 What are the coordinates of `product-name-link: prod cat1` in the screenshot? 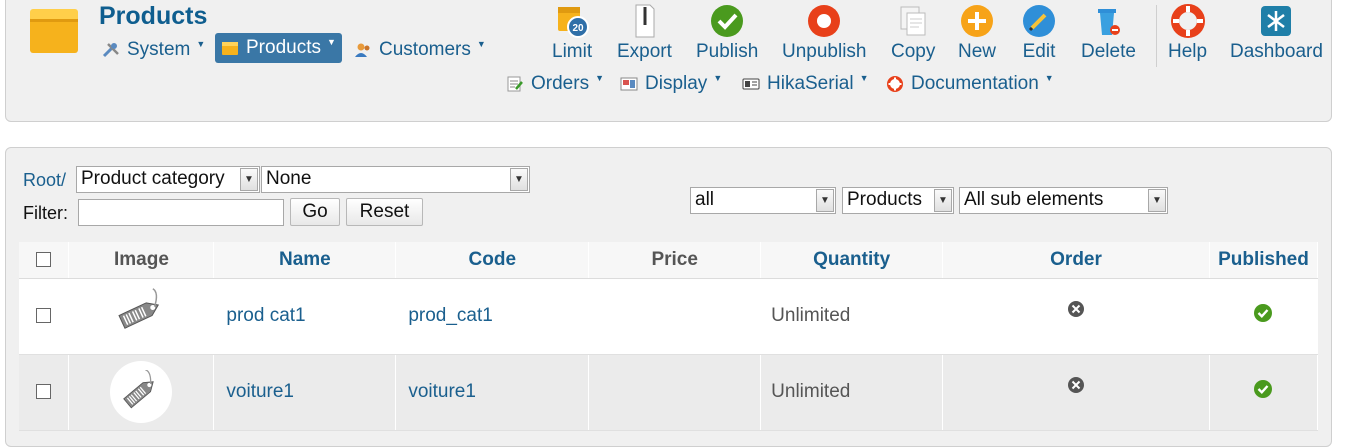 It's located at (305, 316).